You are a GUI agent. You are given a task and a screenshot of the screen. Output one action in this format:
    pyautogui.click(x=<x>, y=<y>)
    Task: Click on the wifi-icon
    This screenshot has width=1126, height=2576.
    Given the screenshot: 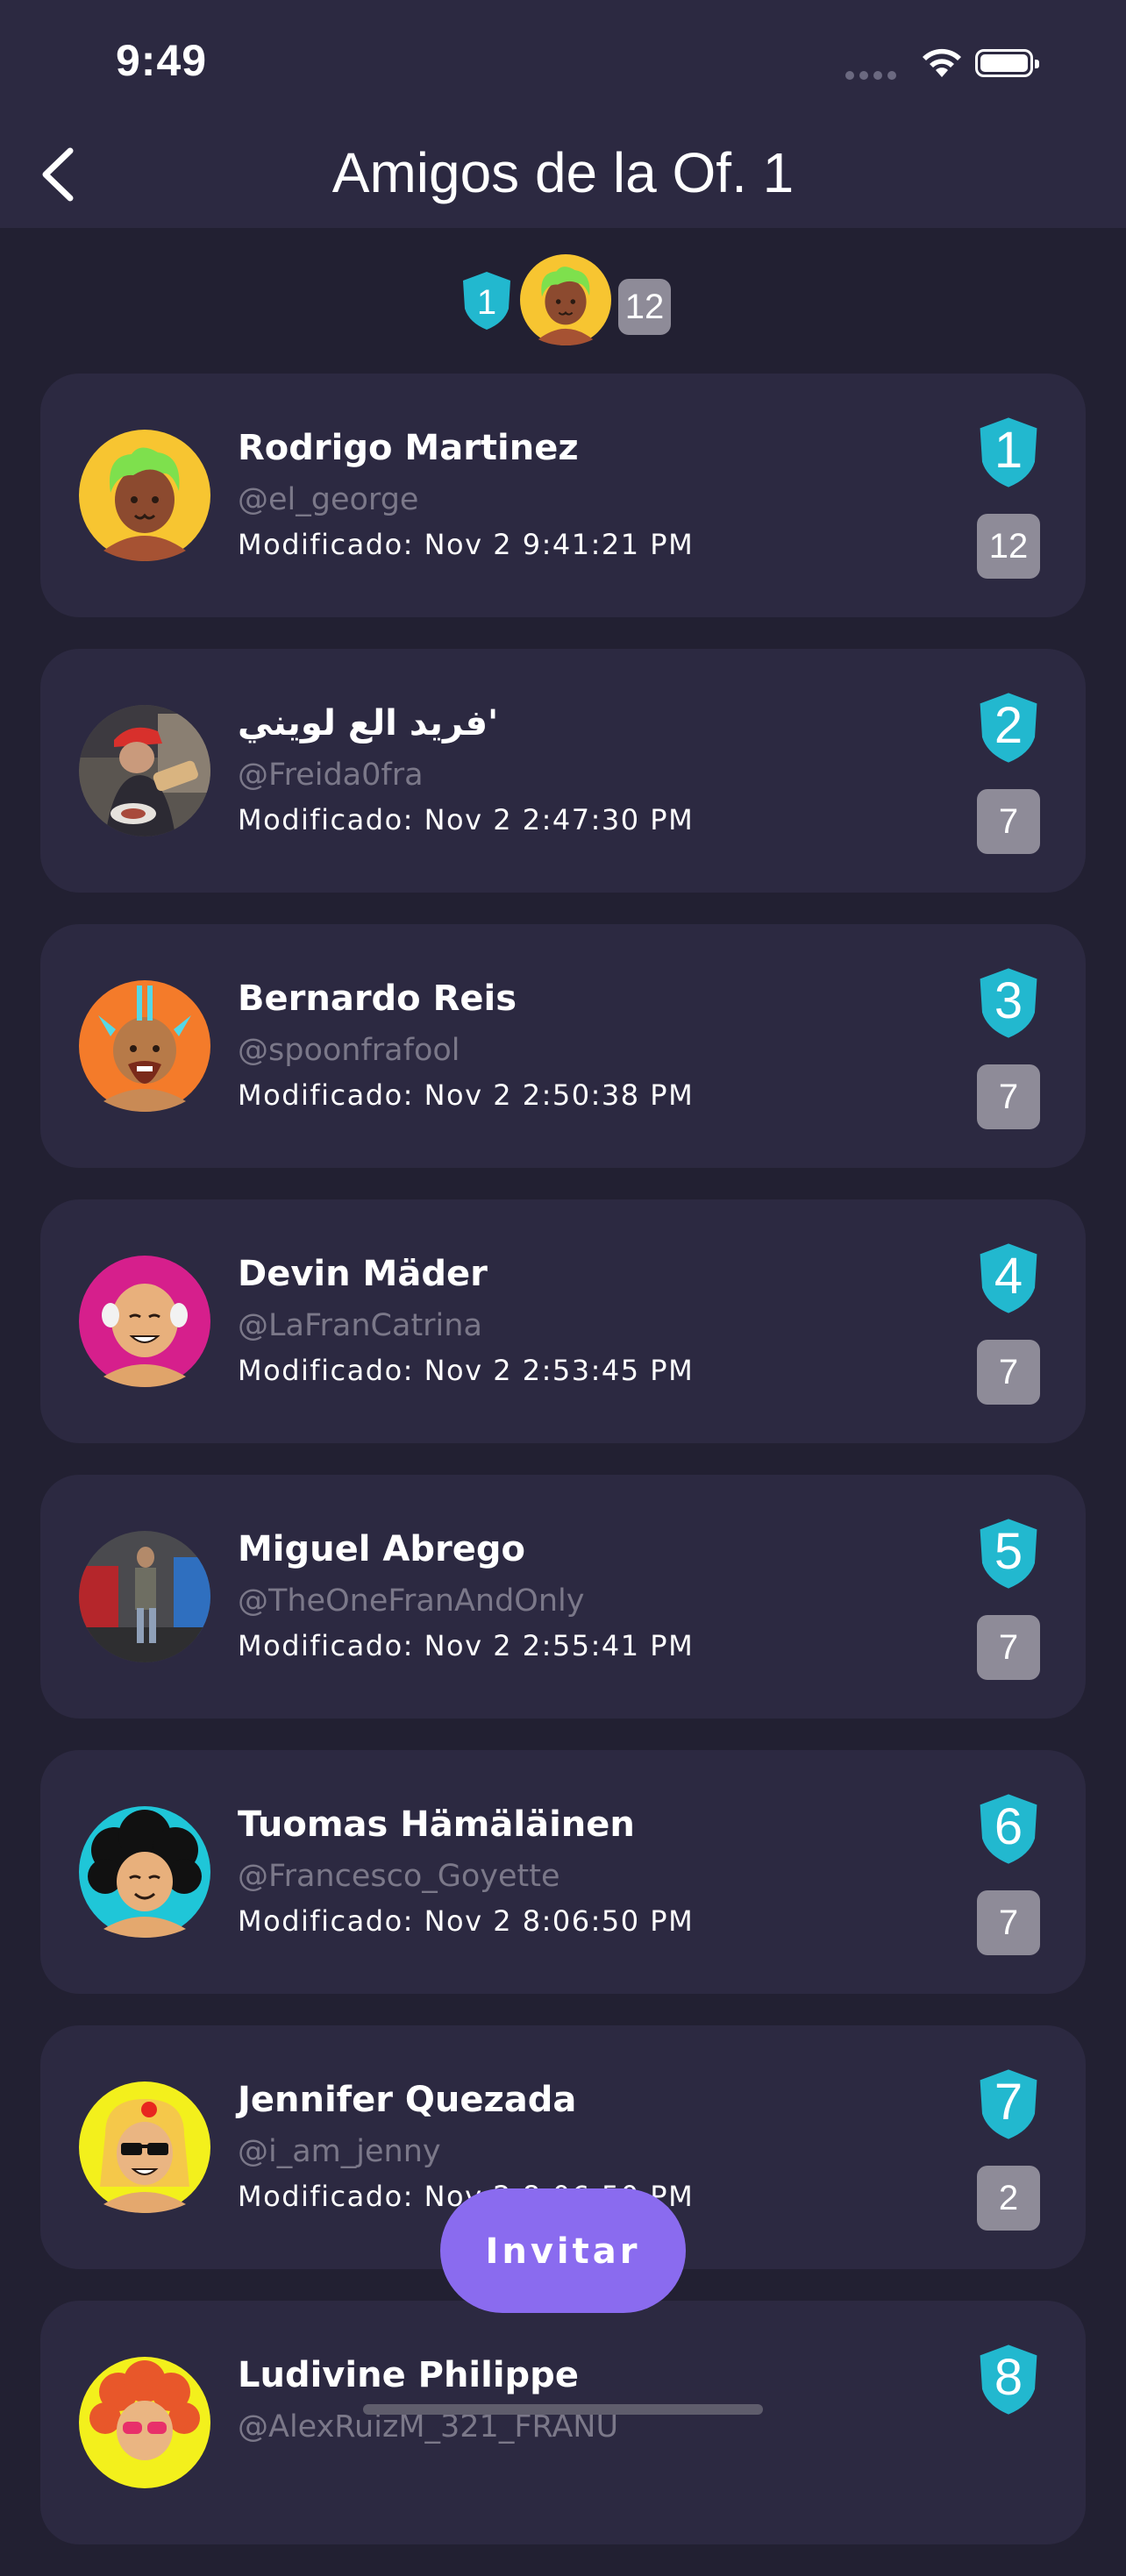 What is the action you would take?
    pyautogui.click(x=942, y=62)
    